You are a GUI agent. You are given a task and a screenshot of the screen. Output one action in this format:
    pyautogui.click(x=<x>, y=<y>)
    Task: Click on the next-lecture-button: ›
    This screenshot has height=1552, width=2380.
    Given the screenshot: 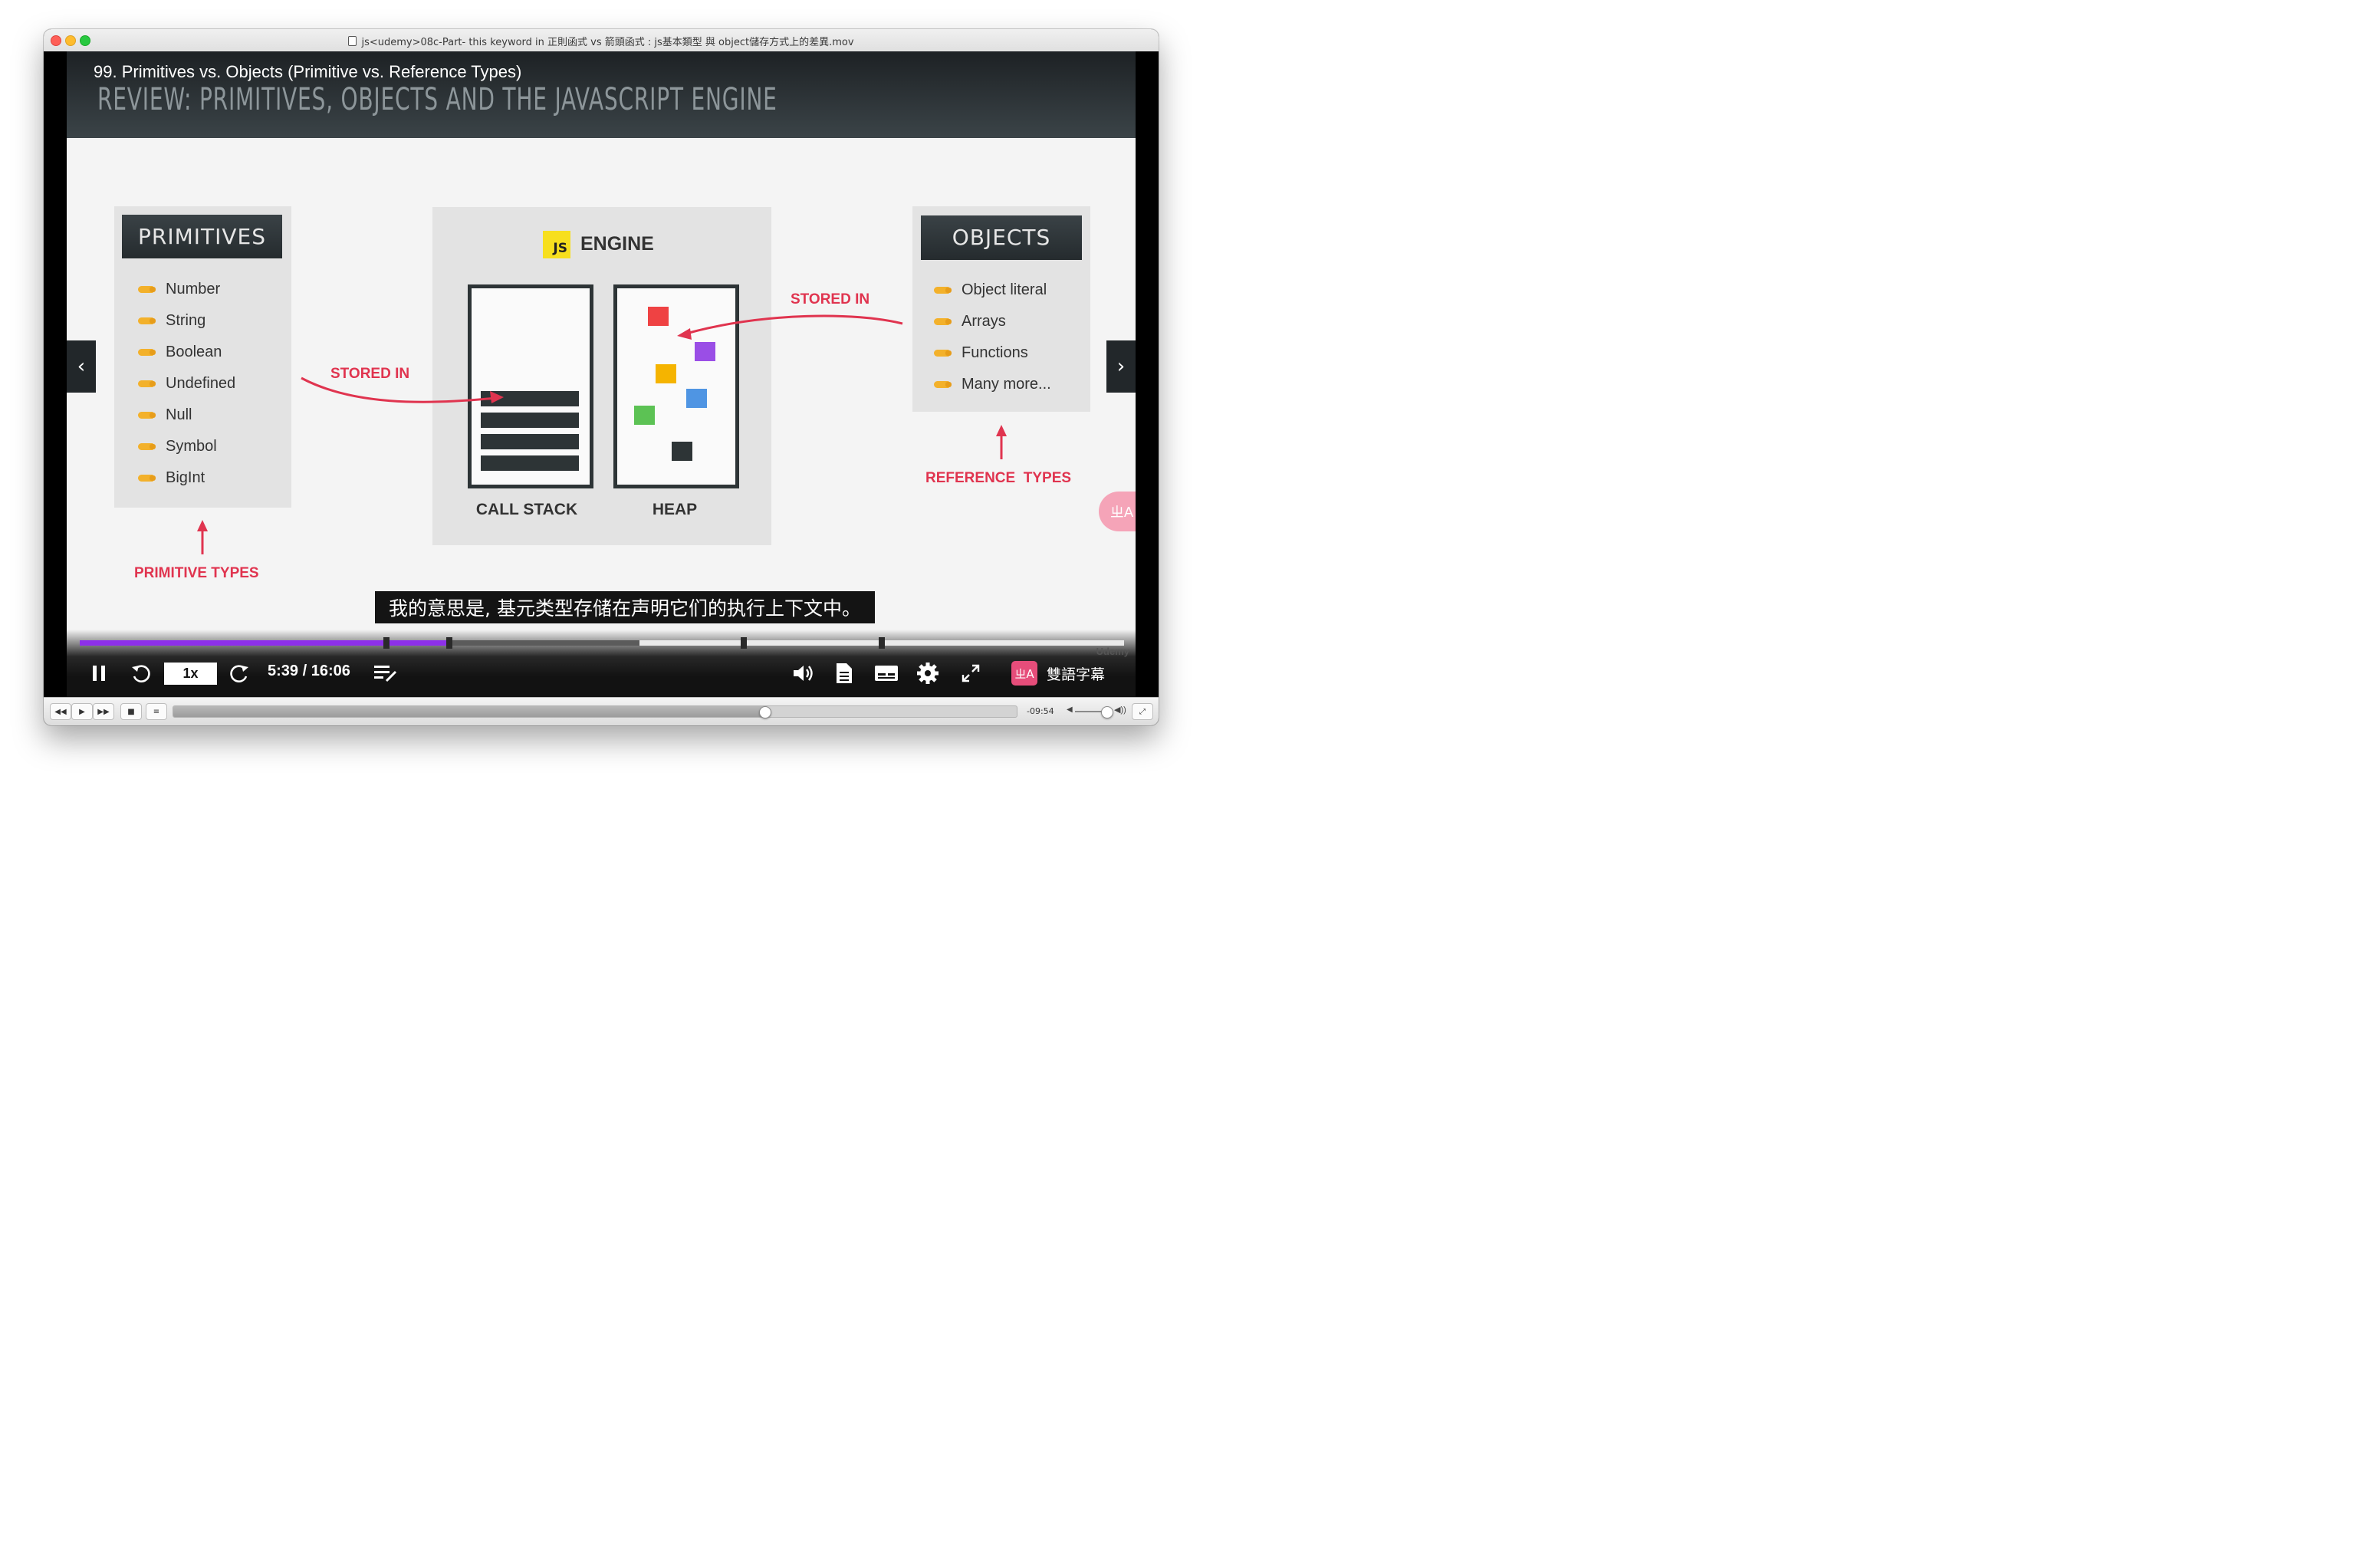 What is the action you would take?
    pyautogui.click(x=1121, y=366)
    